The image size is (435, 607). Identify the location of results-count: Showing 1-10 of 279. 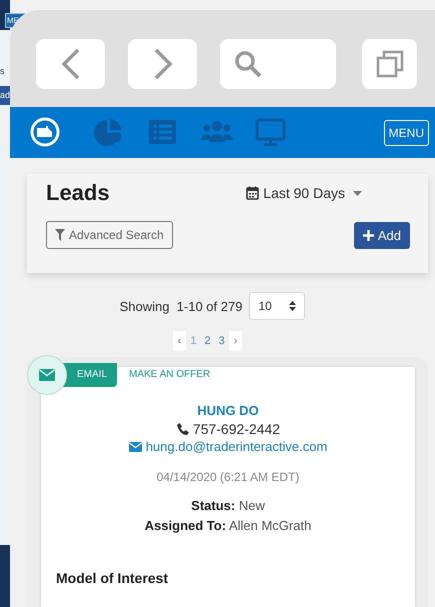
(181, 306).